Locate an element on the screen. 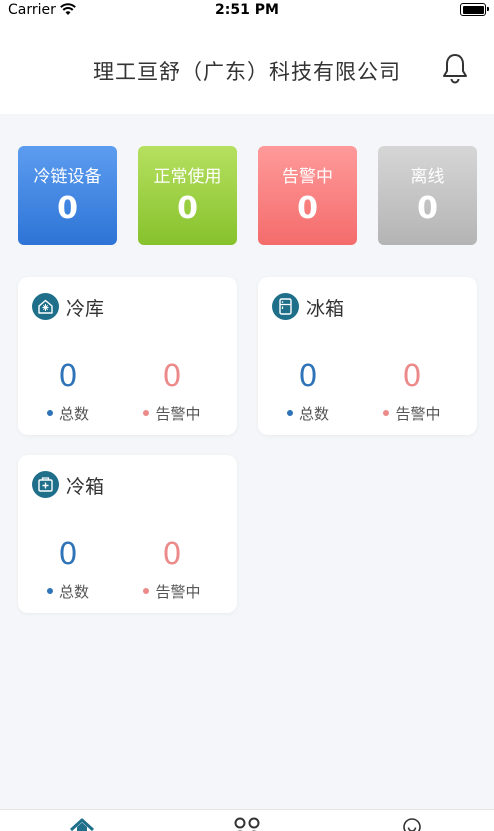  stat-card-offline: 离线 0 is located at coordinates (427, 195).